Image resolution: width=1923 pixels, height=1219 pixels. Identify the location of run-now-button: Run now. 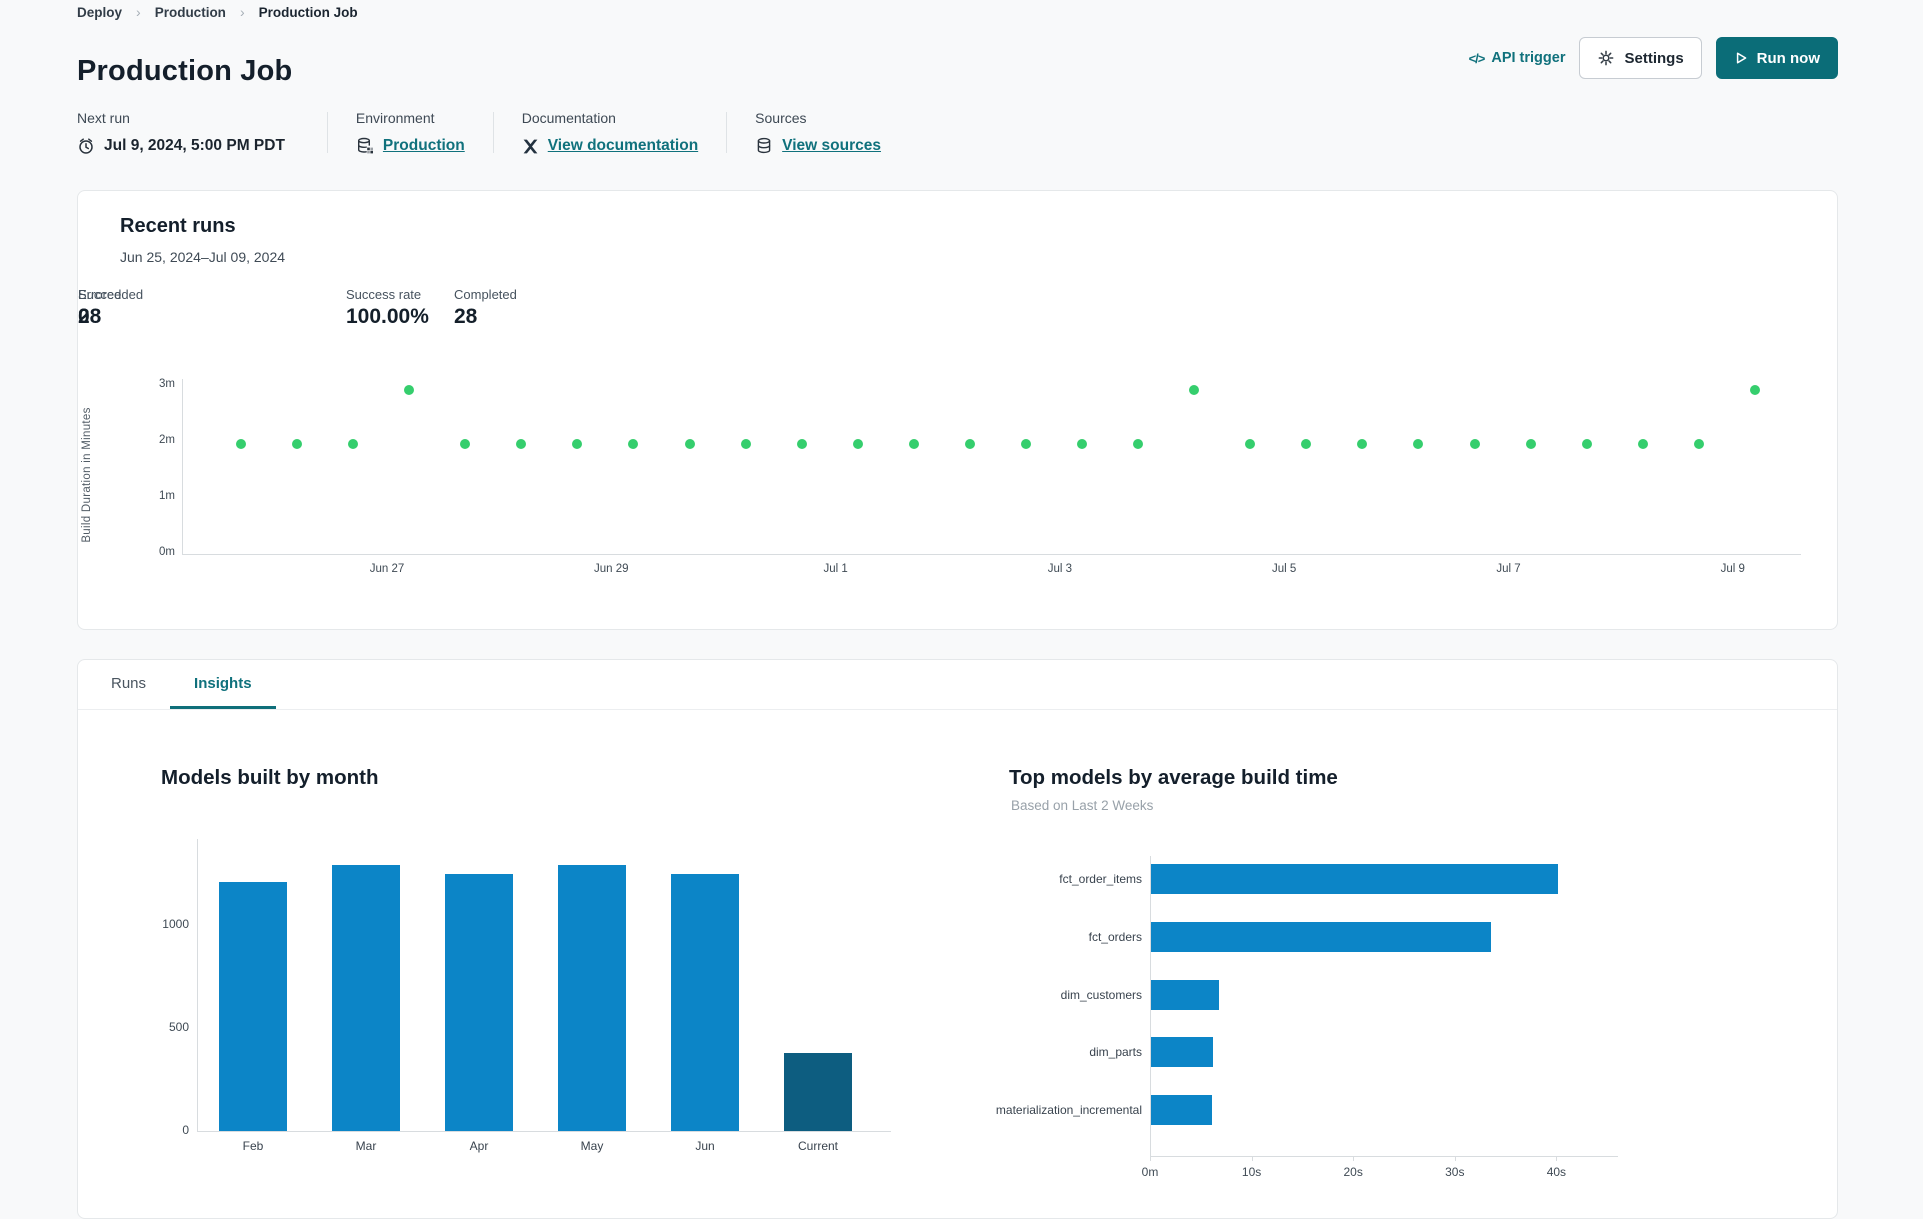
(1776, 58).